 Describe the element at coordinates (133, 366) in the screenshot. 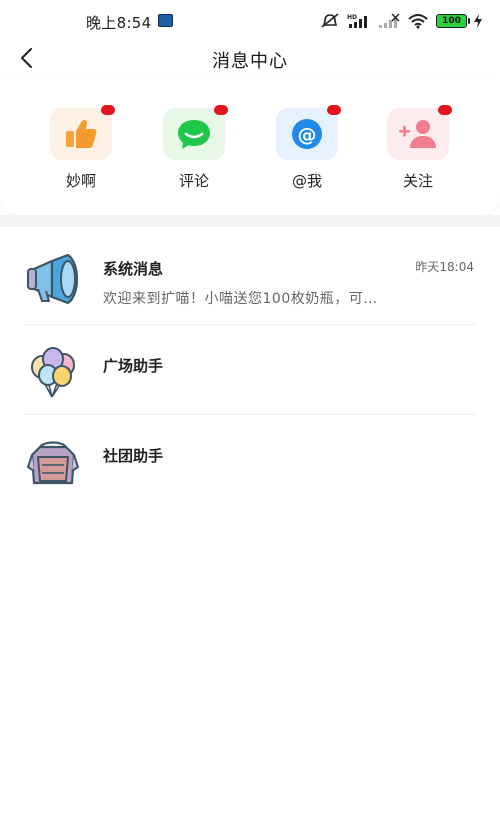

I see `message-sender: 广场助手` at that location.